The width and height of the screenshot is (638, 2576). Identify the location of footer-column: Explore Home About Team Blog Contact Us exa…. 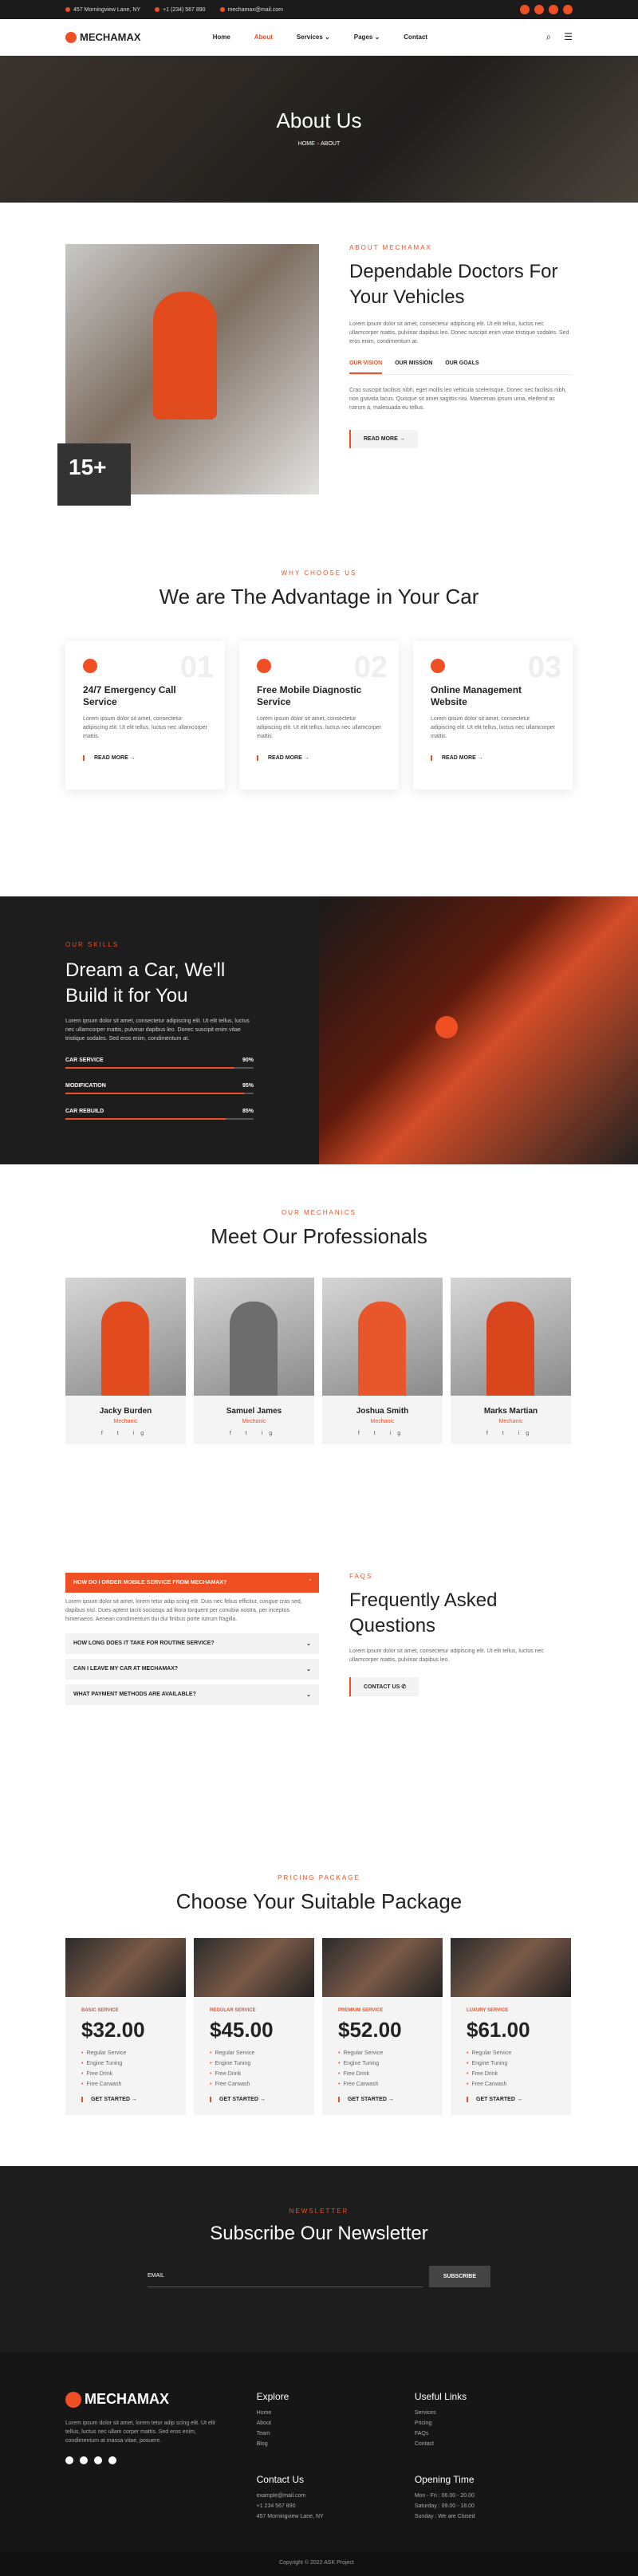
(336, 2471).